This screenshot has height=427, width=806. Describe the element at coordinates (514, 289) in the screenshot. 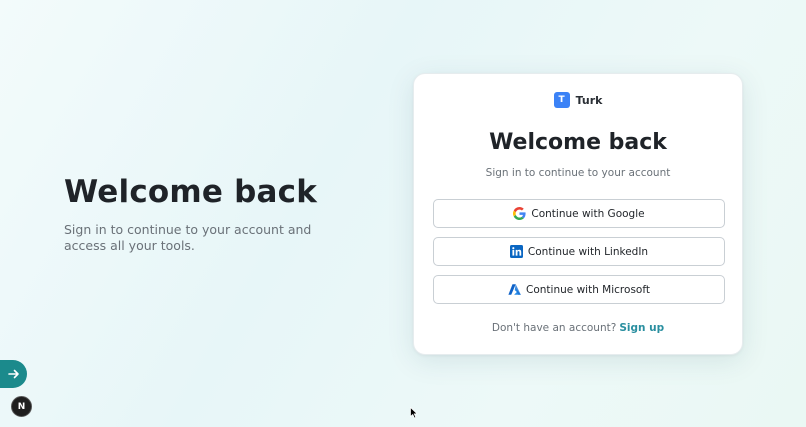

I see `microsoft-azure-icon` at that location.